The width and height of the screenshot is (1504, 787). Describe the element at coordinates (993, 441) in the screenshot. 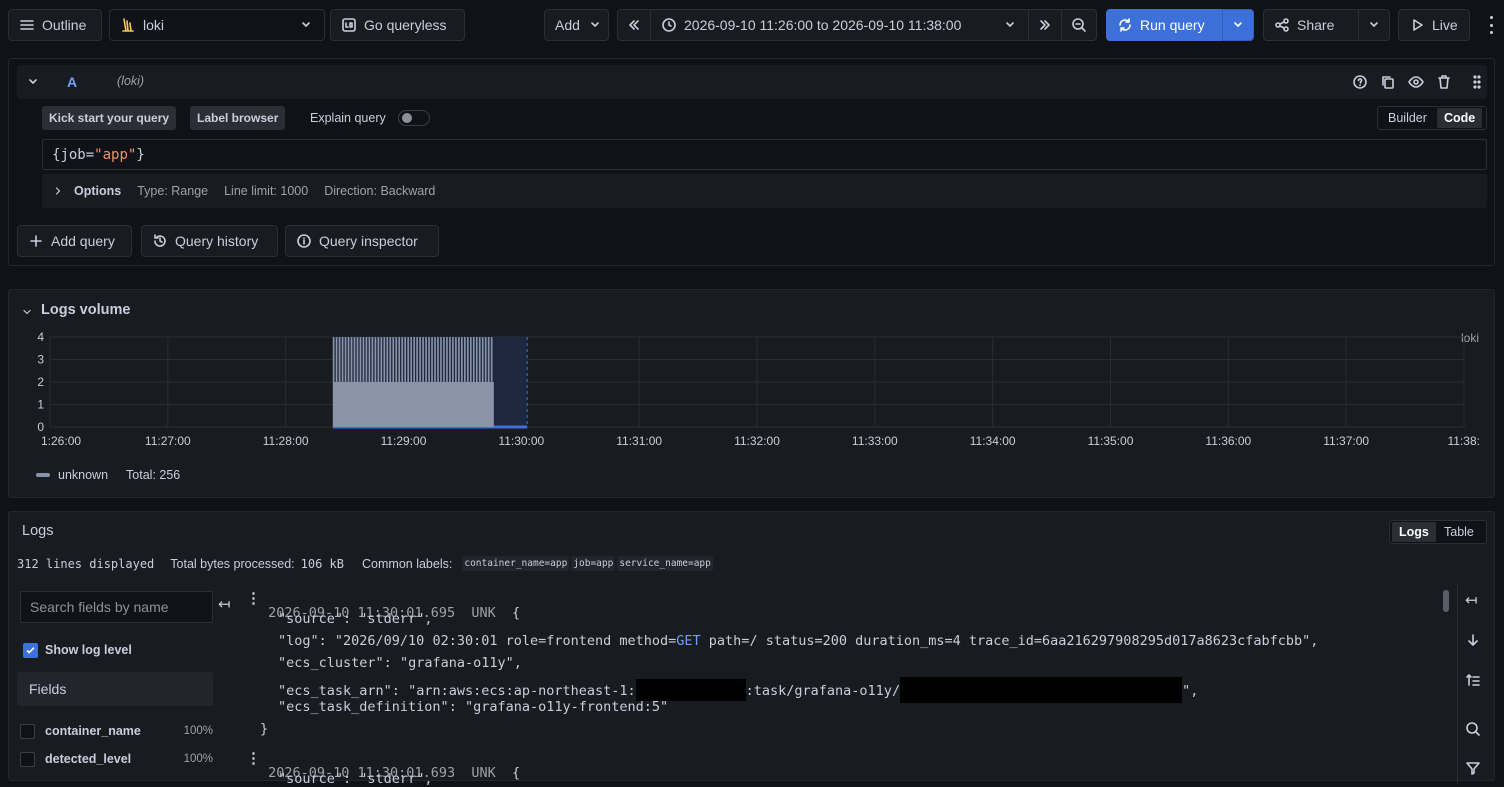

I see `x-tick-label: 11:34:00` at that location.